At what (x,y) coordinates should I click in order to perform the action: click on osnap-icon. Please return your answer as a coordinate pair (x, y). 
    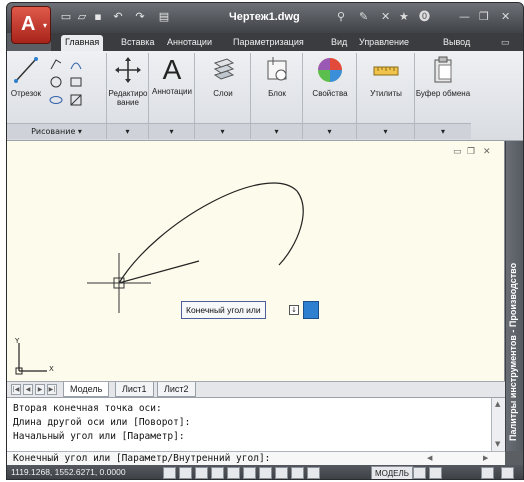
    Looking at the image, I should click on (233, 473).